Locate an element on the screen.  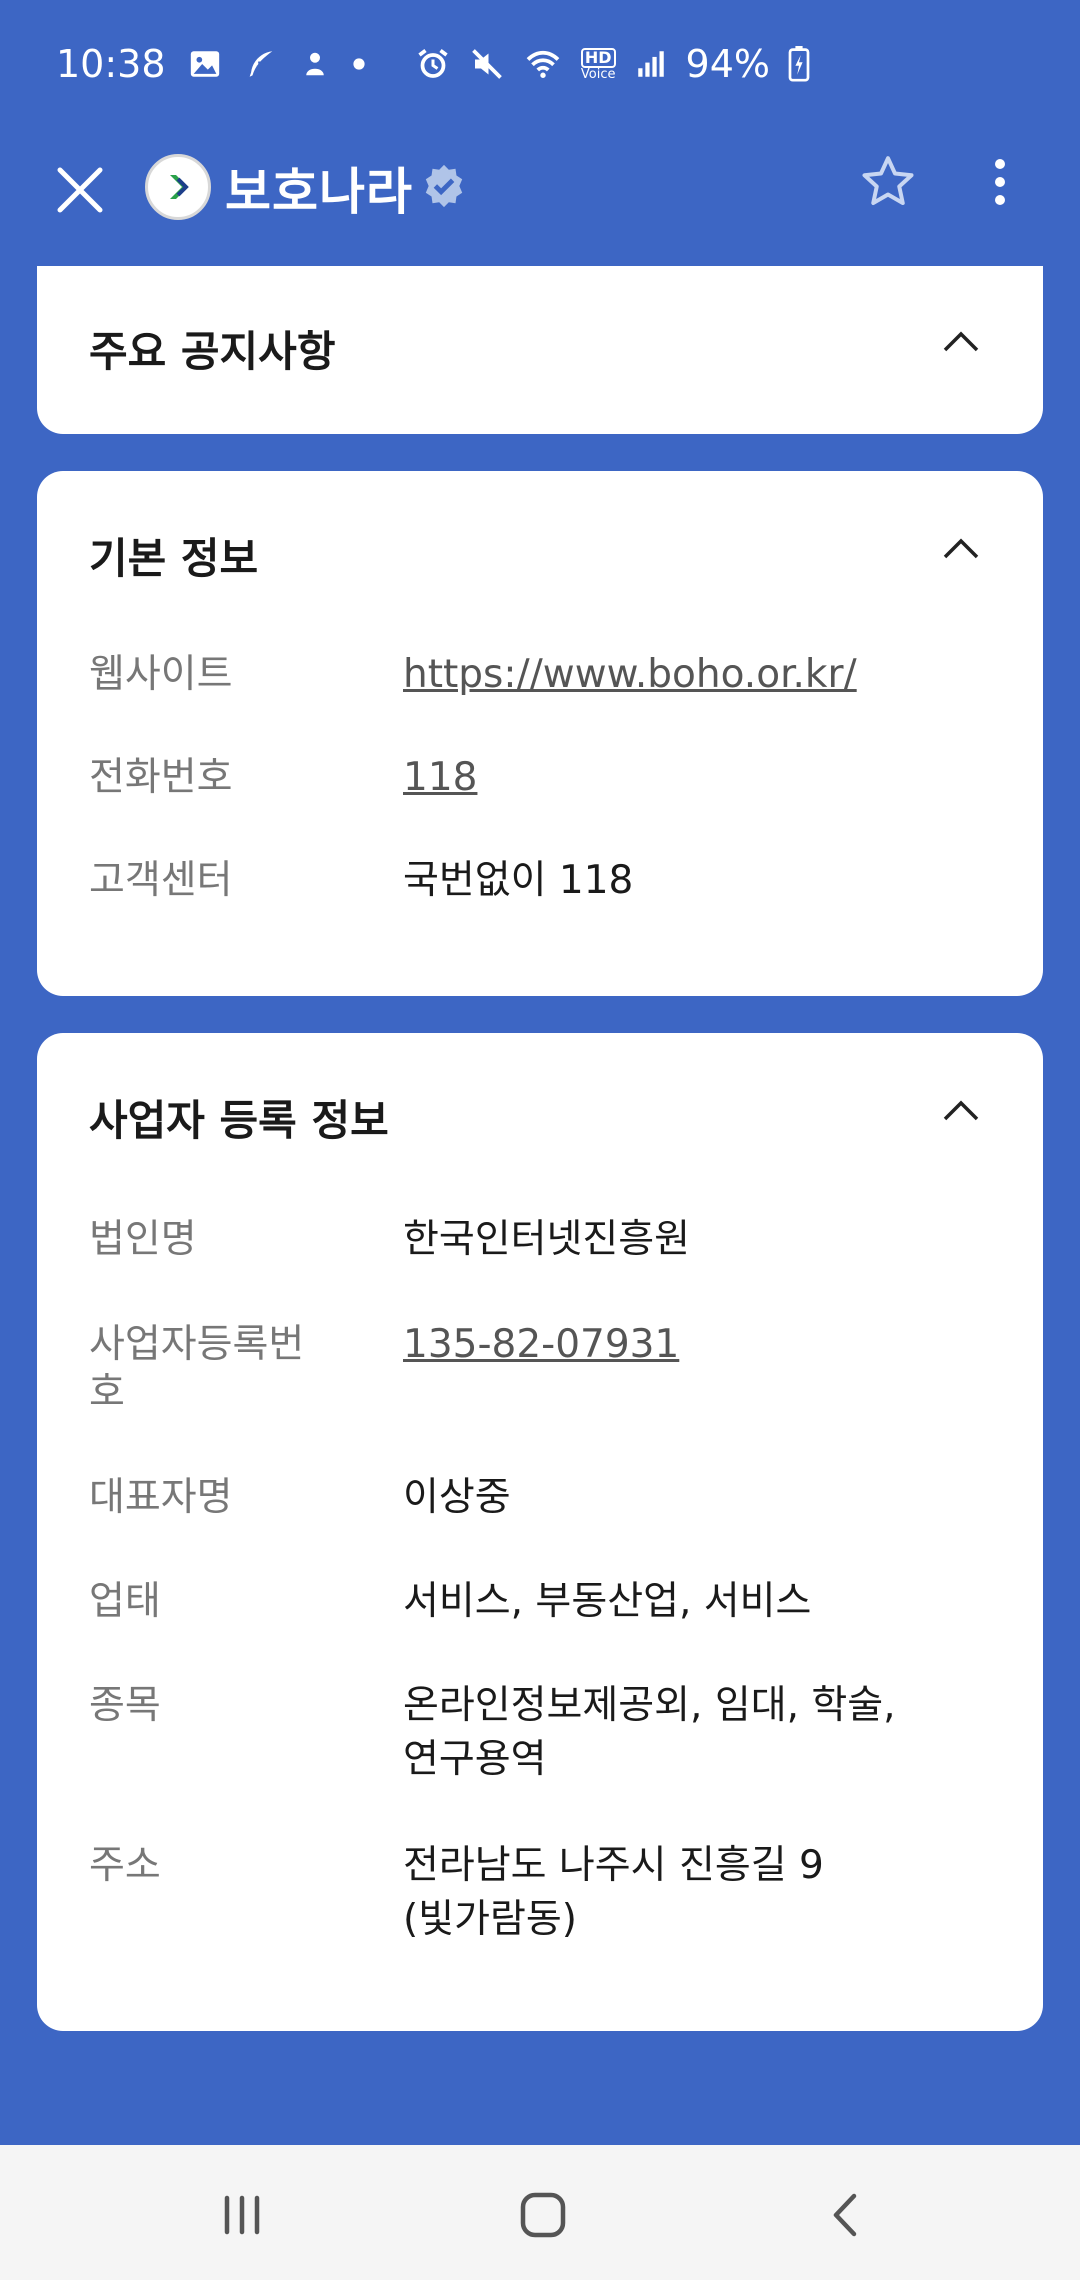
hd-voice-icon: HD Voice is located at coordinates (598, 64).